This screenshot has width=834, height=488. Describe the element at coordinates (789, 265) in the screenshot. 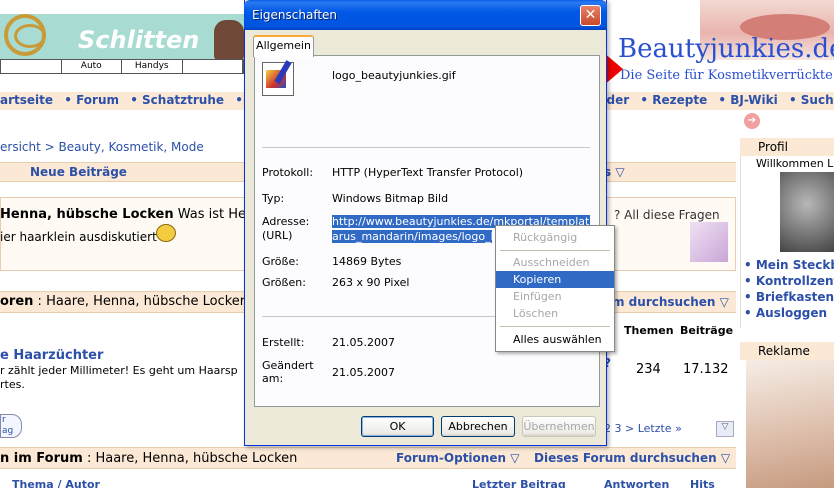

I see `profile-link-steckbrief: • Mein Steckb` at that location.